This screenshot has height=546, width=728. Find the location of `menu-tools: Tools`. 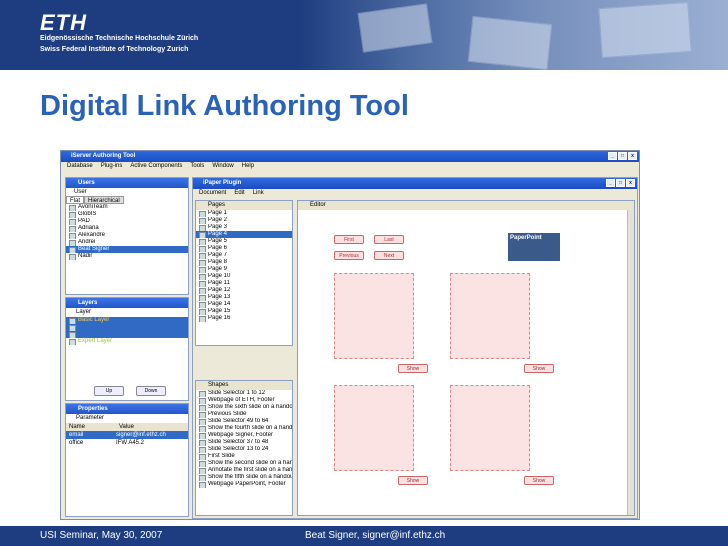

menu-tools: Tools is located at coordinates (197, 166).